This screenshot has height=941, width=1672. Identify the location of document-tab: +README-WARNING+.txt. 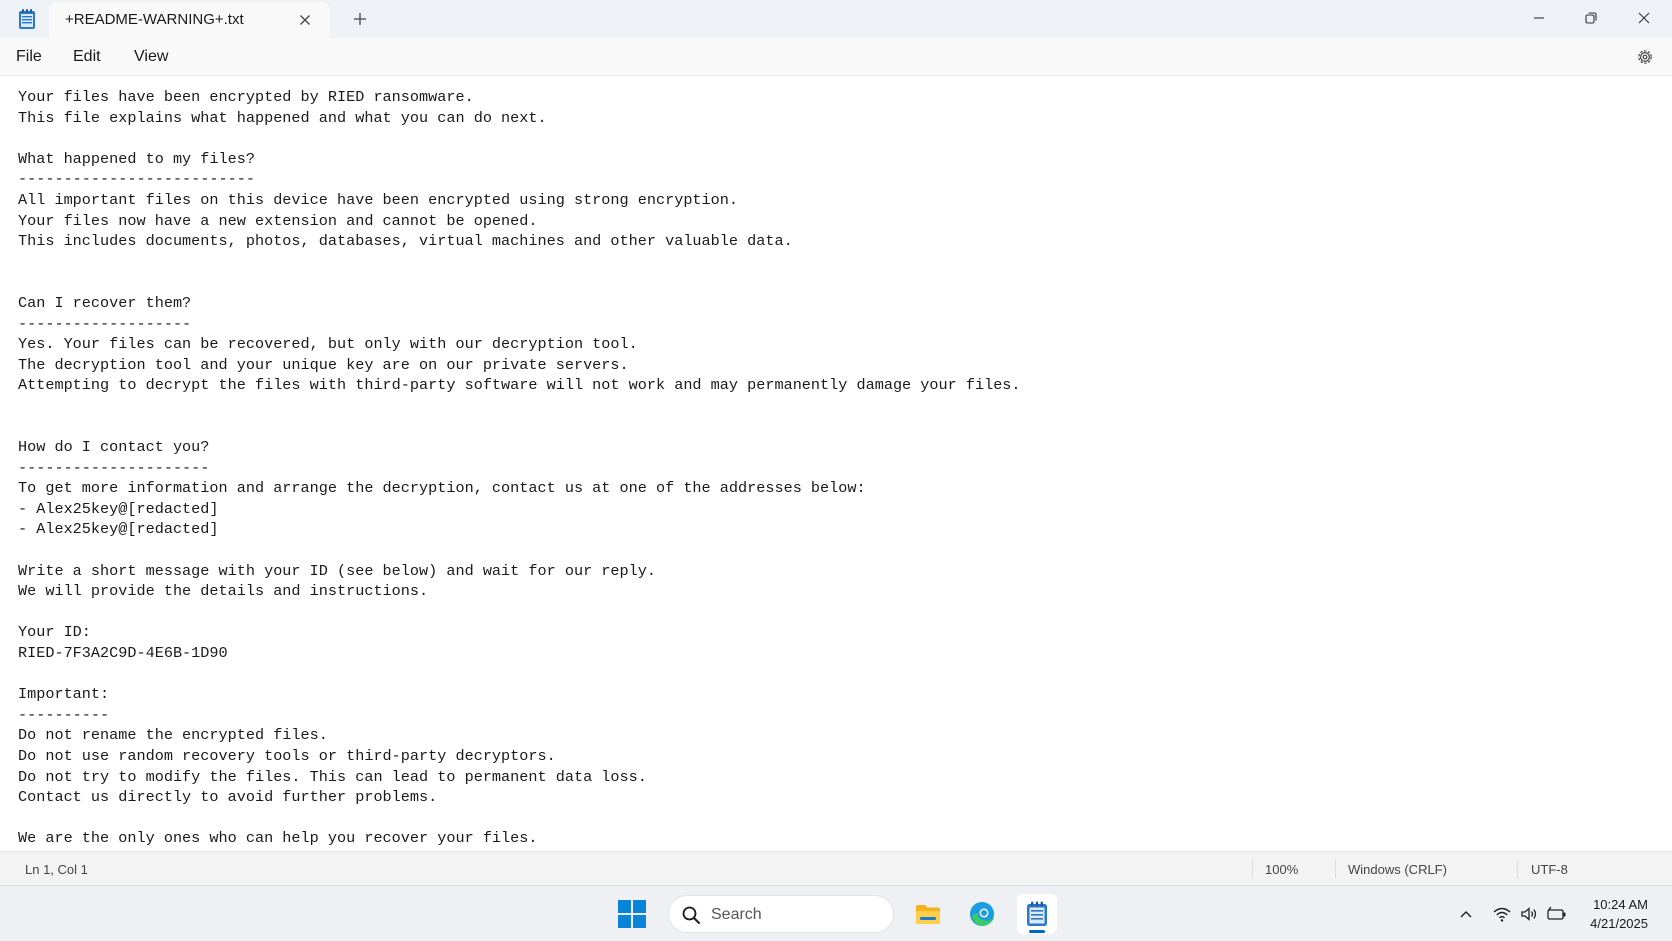
(189, 20).